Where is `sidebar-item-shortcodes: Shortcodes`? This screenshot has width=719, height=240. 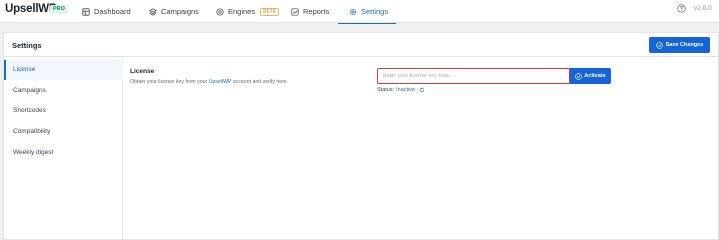 sidebar-item-shortcodes: Shortcodes is located at coordinates (63, 111).